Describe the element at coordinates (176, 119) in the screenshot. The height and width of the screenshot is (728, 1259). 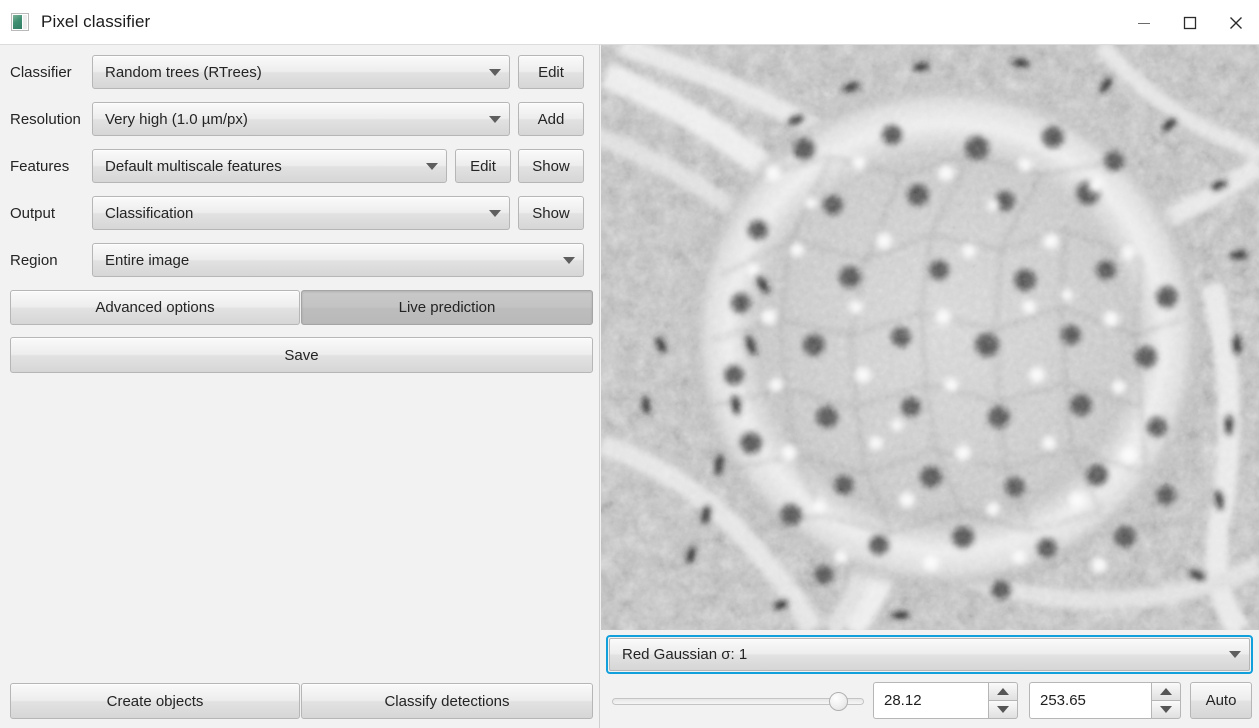
I see `resolution-combo-value: Very high (1.0 µm/px)` at that location.